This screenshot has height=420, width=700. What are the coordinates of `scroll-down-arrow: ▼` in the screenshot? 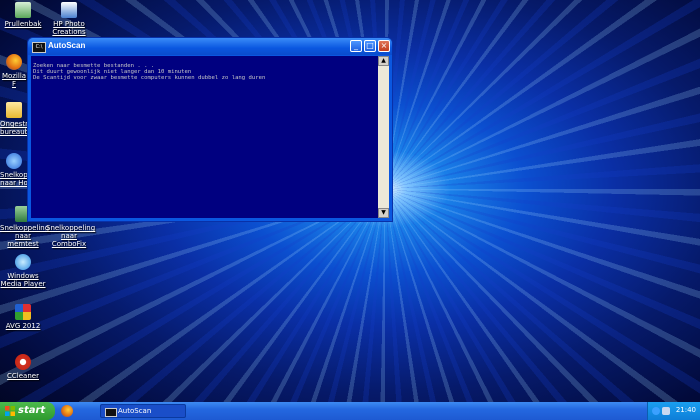 It's located at (383, 213).